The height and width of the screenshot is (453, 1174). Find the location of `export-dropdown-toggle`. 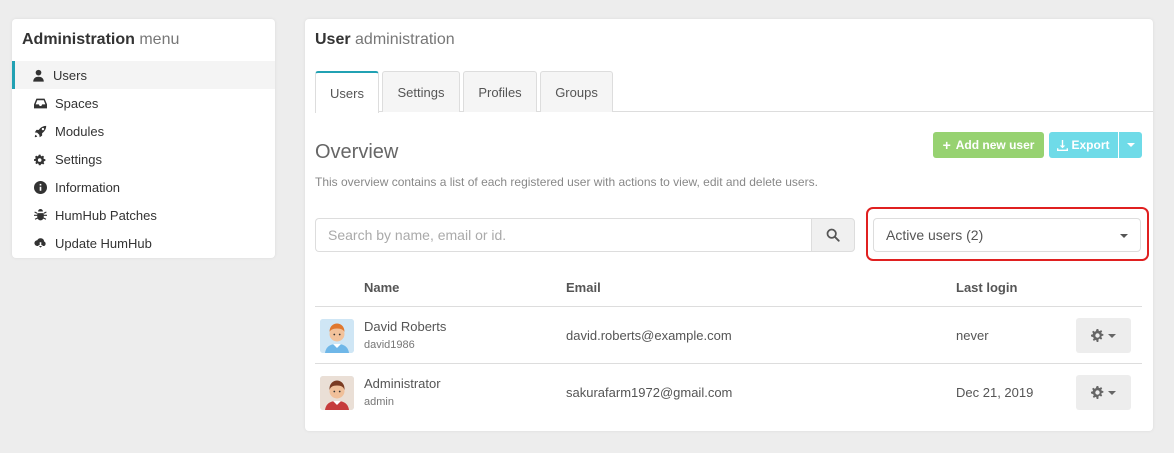

export-dropdown-toggle is located at coordinates (1130, 145).